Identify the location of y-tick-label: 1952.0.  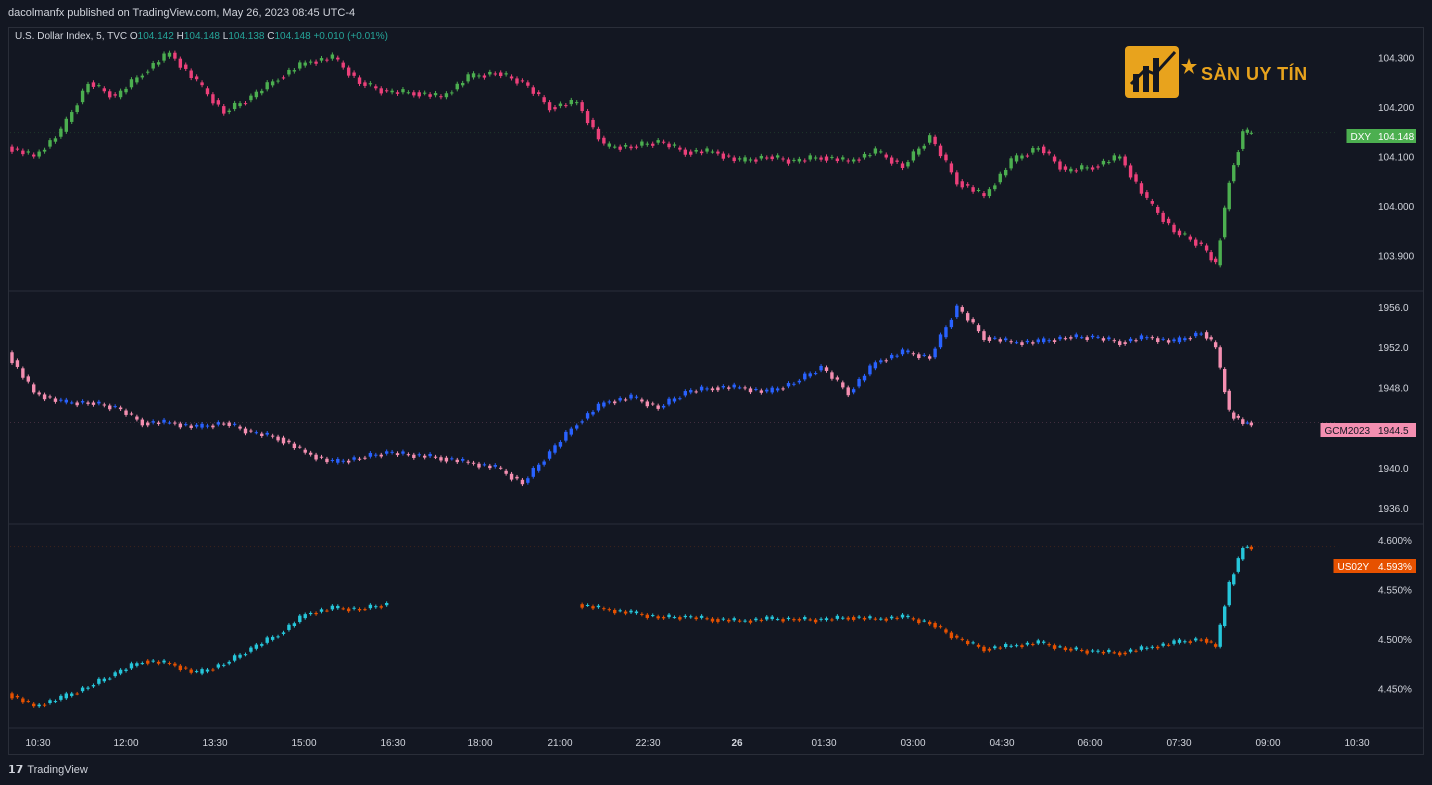
(1393, 348).